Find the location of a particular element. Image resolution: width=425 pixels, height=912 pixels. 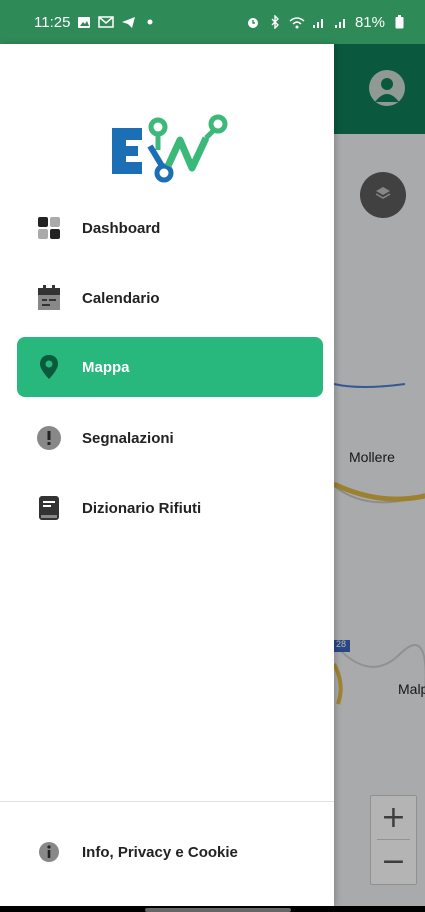

dot-icon is located at coordinates (150, 22).